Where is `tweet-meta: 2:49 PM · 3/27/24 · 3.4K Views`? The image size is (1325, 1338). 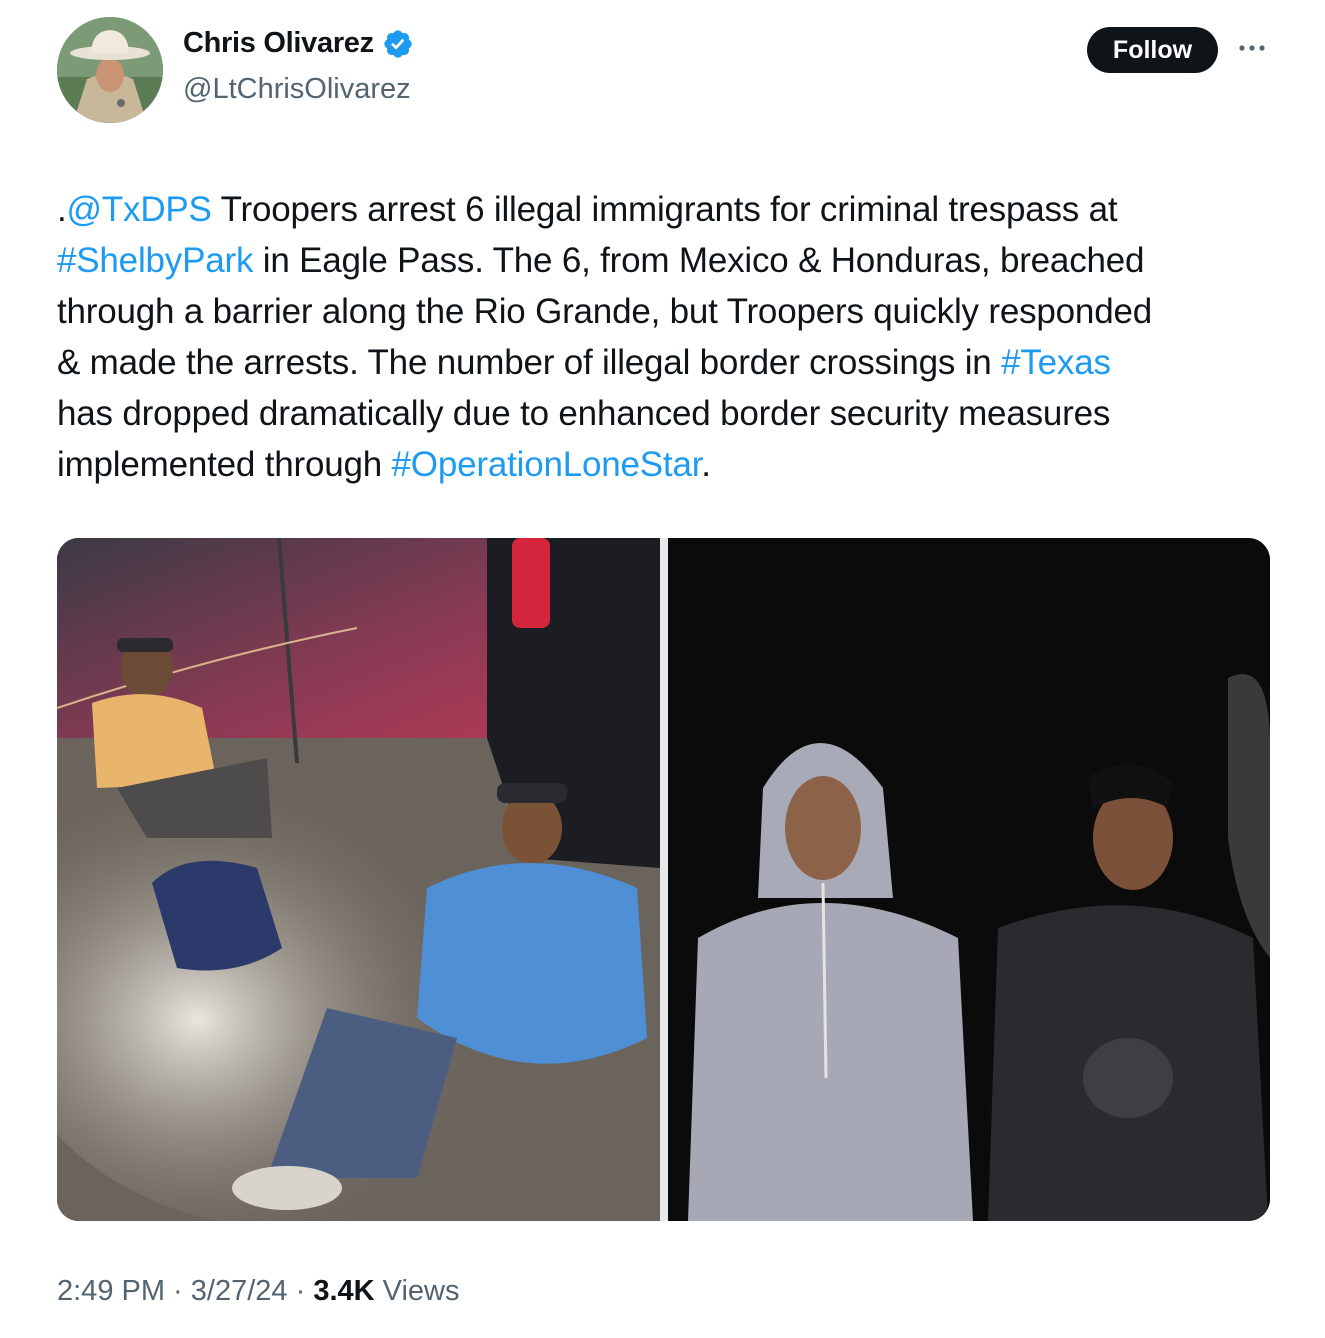 tweet-meta: 2:49 PM · 3/27/24 · 3.4K Views is located at coordinates (258, 1291).